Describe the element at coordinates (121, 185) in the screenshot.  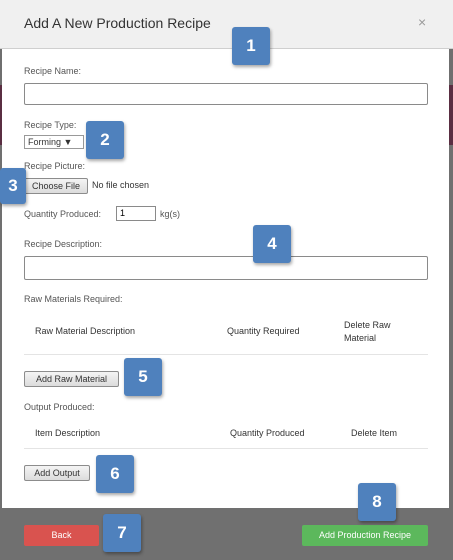
I see `no-file-text: No file chosen` at that location.